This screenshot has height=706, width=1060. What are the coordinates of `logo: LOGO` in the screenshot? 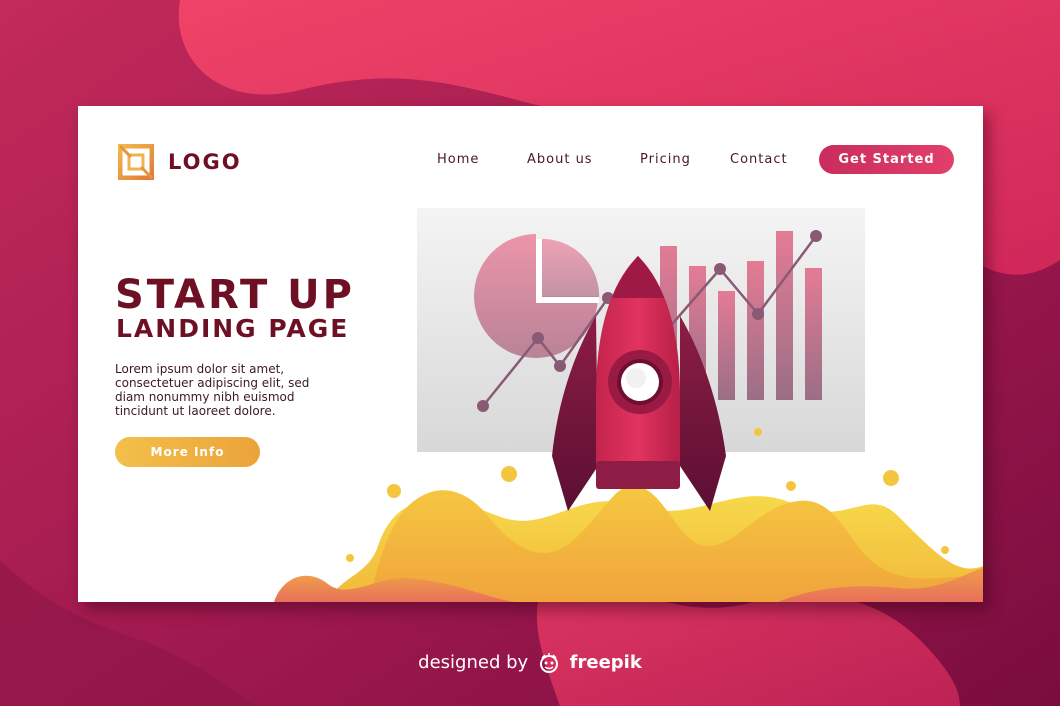 It's located at (180, 162).